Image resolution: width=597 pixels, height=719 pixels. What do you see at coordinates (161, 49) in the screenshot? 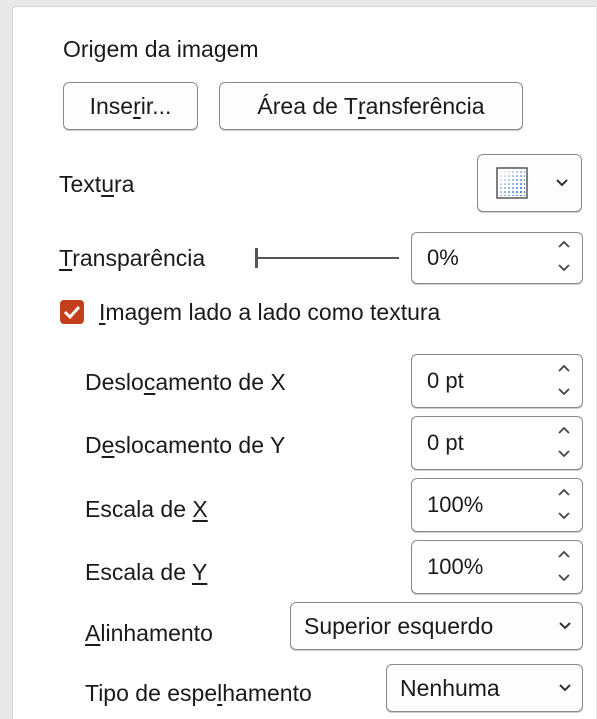
I see `image-source-heading: Origem da imagem` at bounding box center [161, 49].